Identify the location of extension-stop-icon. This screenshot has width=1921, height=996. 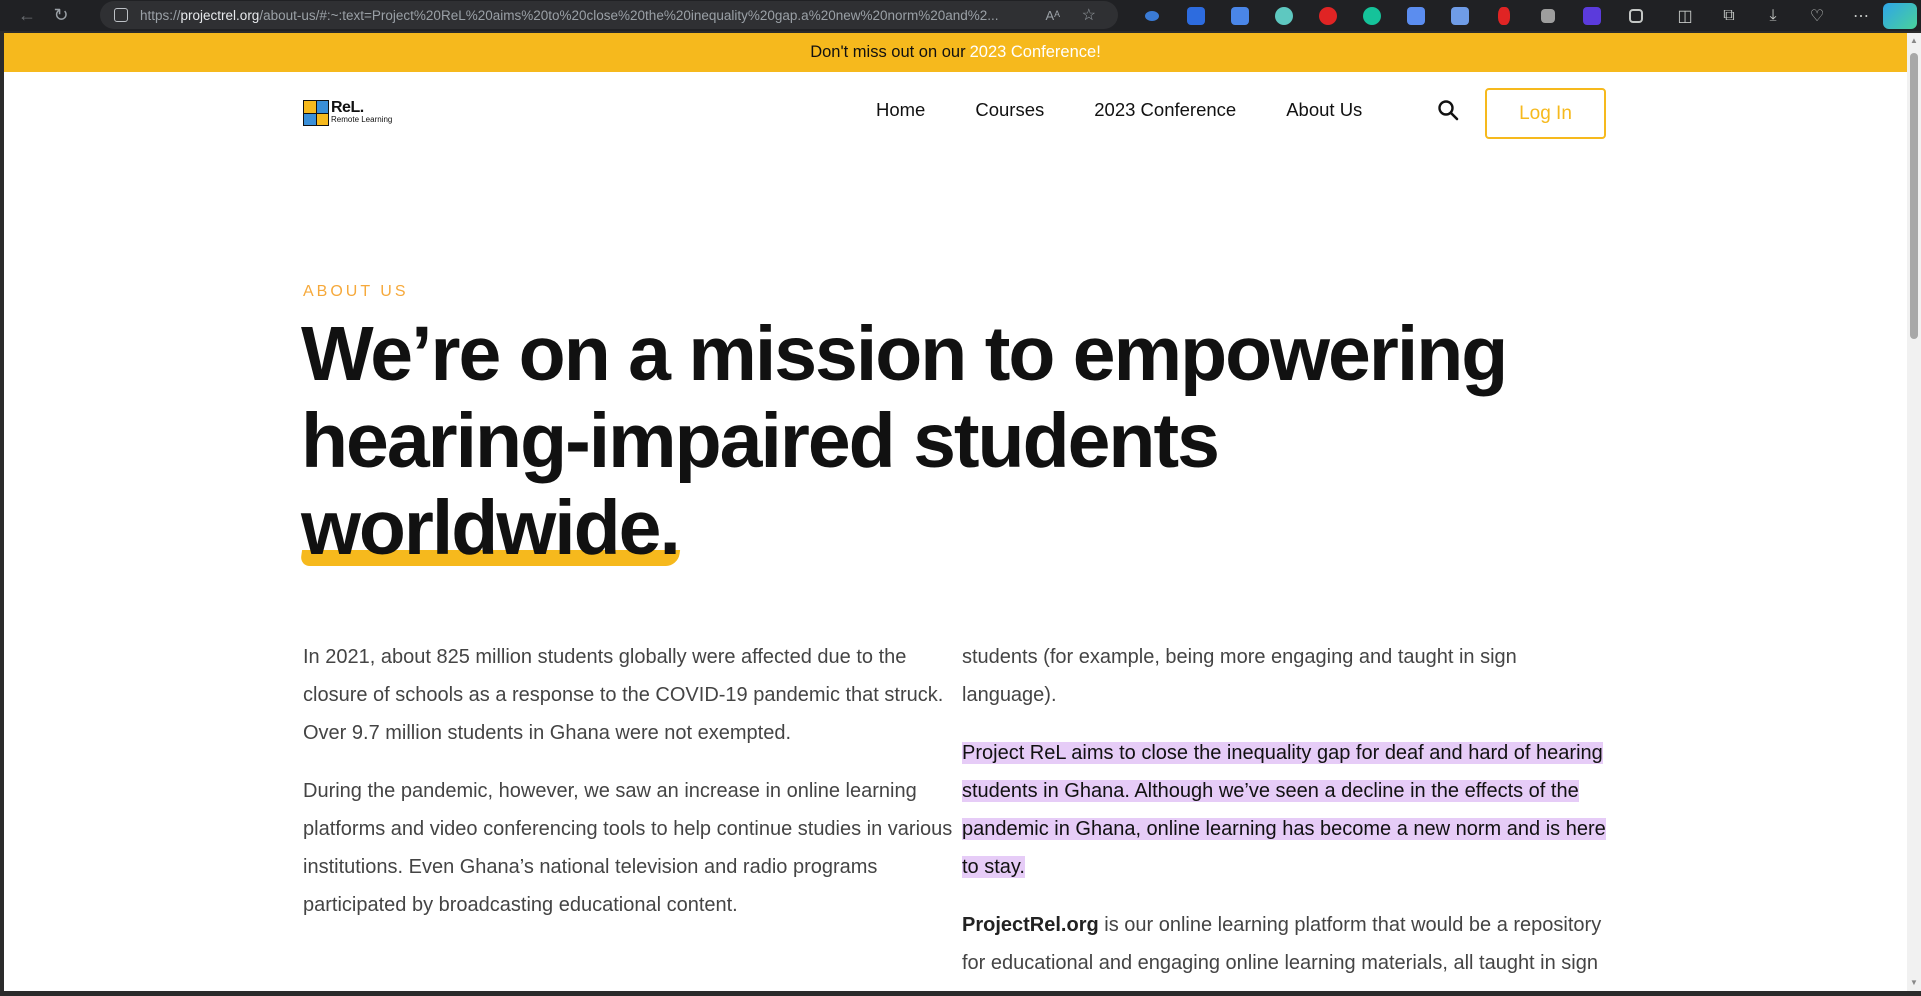
(1328, 16).